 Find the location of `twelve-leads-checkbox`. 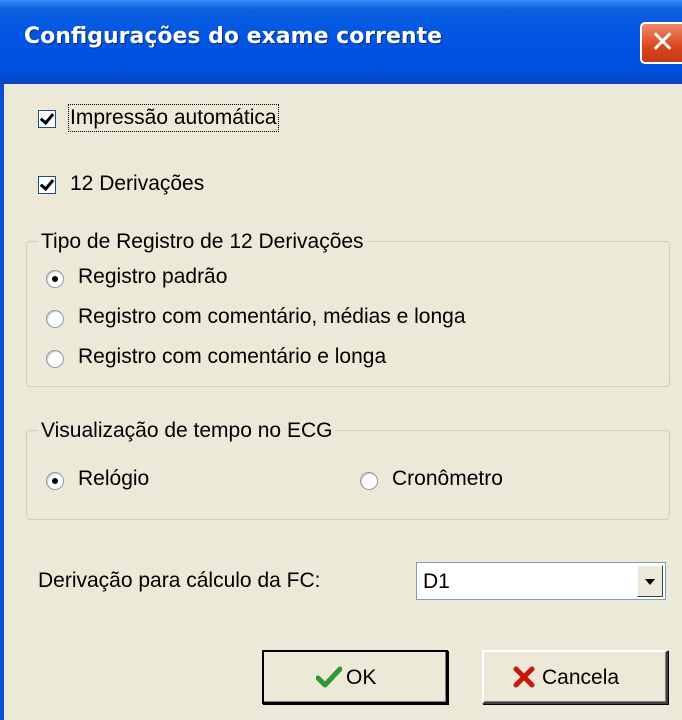

twelve-leads-checkbox is located at coordinates (47, 185).